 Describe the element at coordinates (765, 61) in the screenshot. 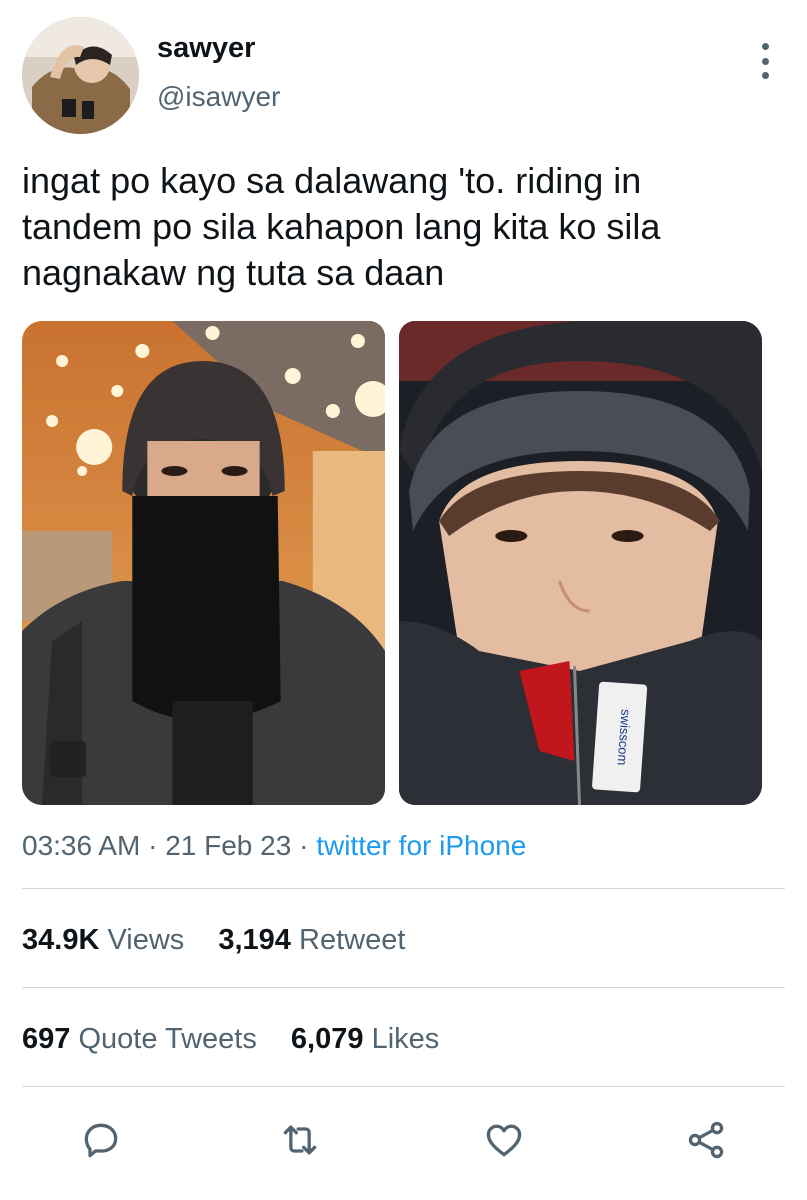

I see `more-options-icon` at that location.